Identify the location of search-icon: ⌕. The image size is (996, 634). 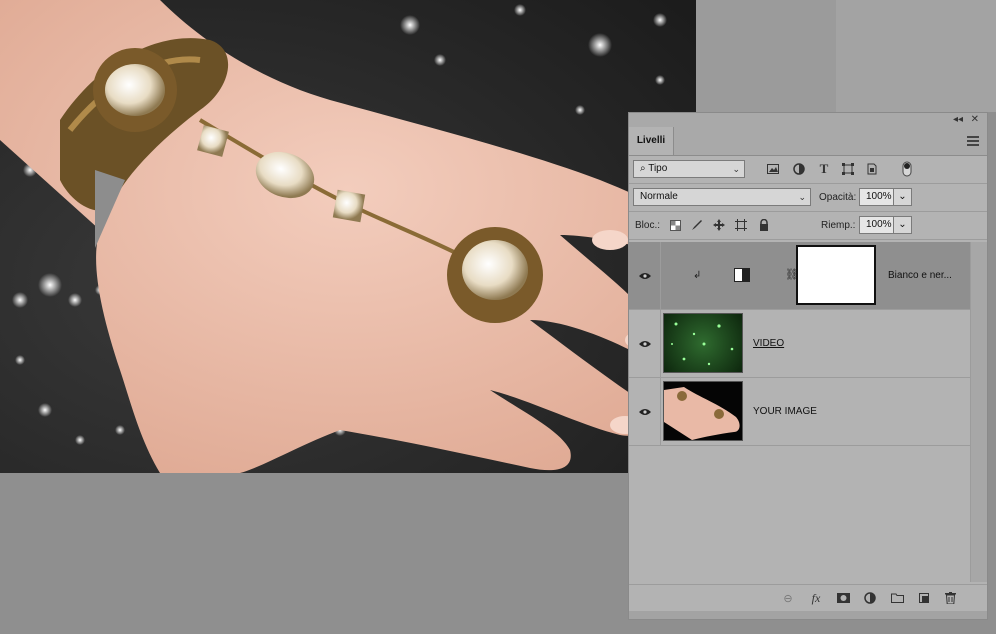
(643, 168).